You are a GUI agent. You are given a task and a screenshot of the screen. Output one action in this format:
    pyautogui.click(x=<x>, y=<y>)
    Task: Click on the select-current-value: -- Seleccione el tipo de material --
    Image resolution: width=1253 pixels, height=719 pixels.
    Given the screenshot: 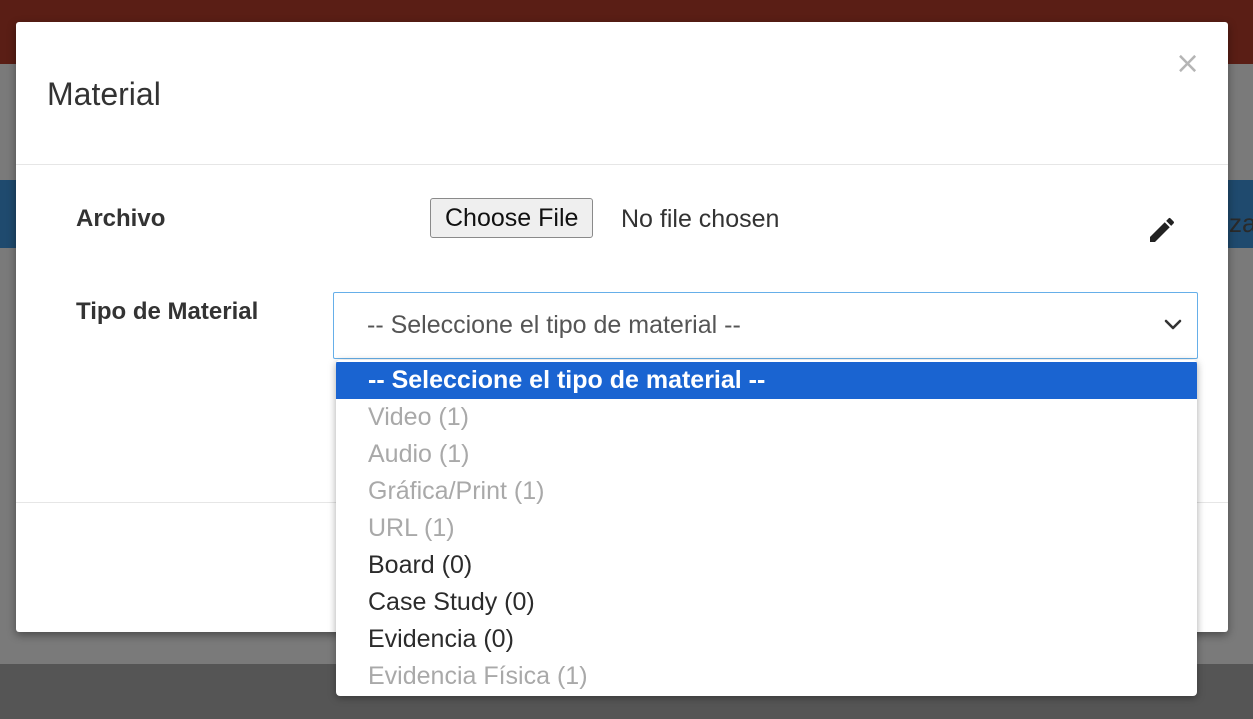 What is the action you would take?
    pyautogui.click(x=554, y=325)
    